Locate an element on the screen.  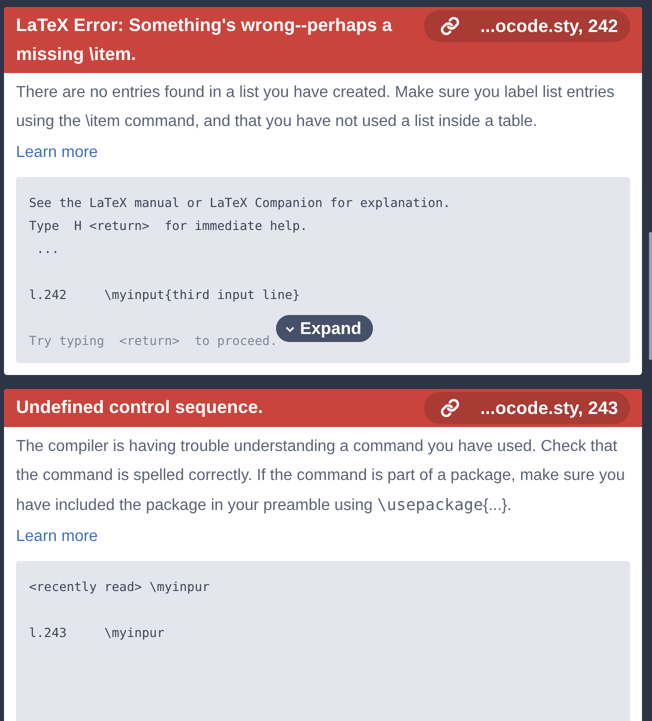
log-line: See the LaTeX manual or LaTeX Companion for explanation. is located at coordinates (239, 203).